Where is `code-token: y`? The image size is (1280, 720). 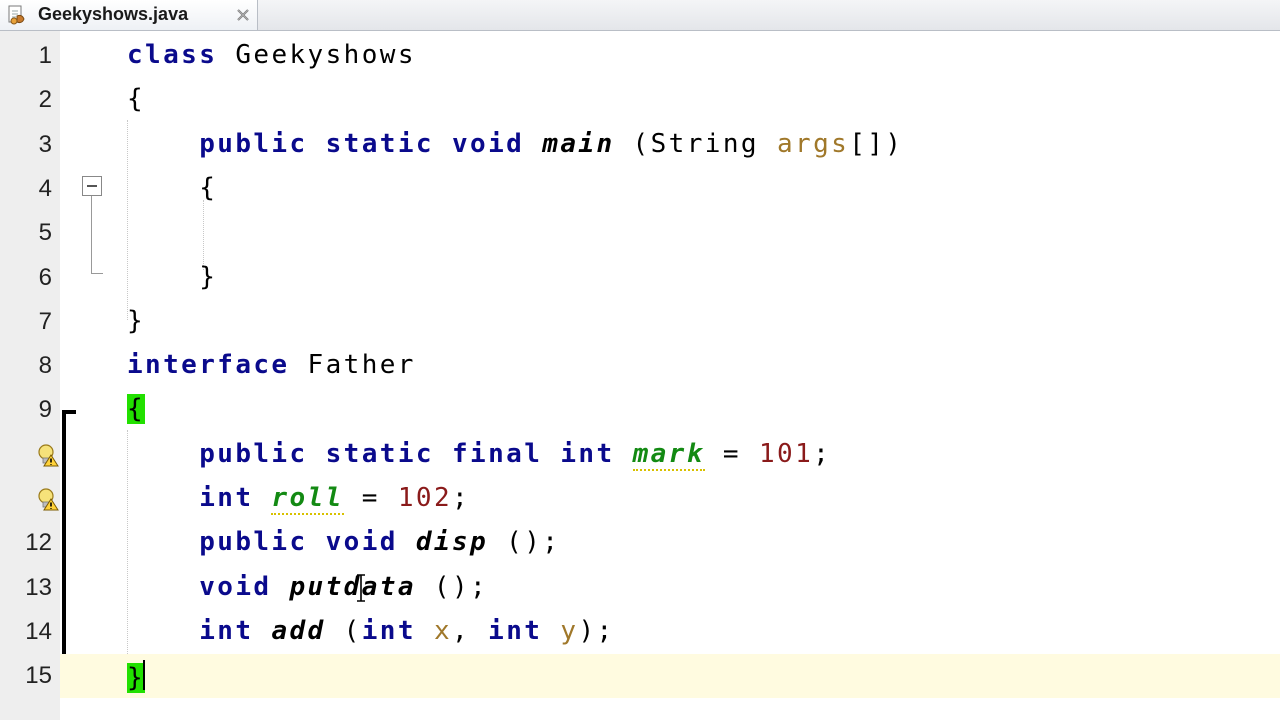 code-token: y is located at coordinates (569, 630).